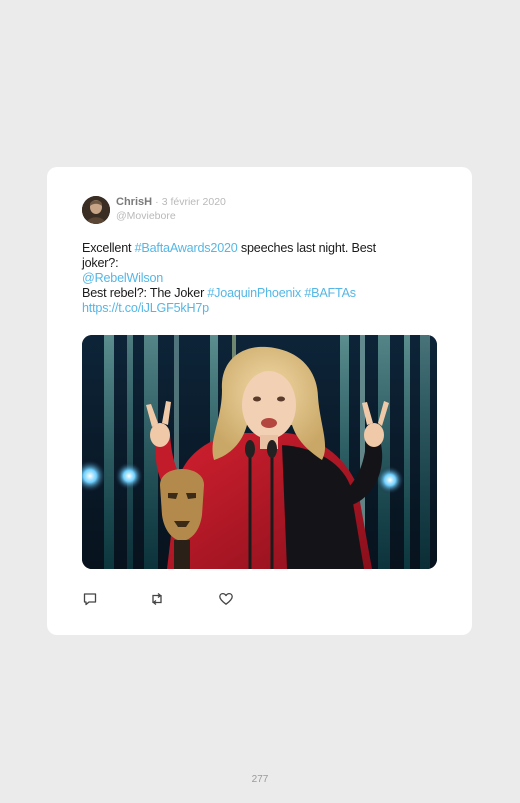  What do you see at coordinates (108, 248) in the screenshot?
I see `tweet-text-segment: Excellent` at bounding box center [108, 248].